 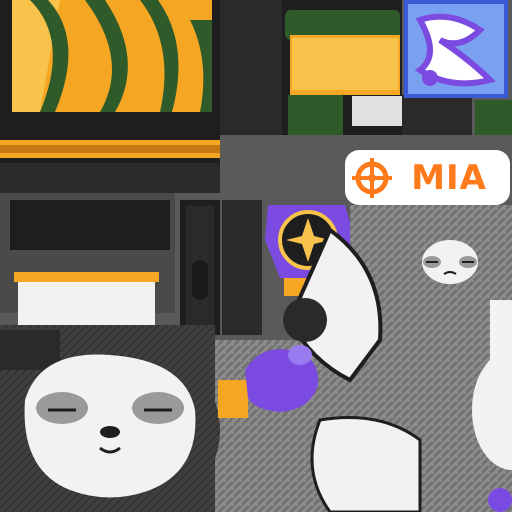 I want to click on purple-dot, so click(x=500, y=500).